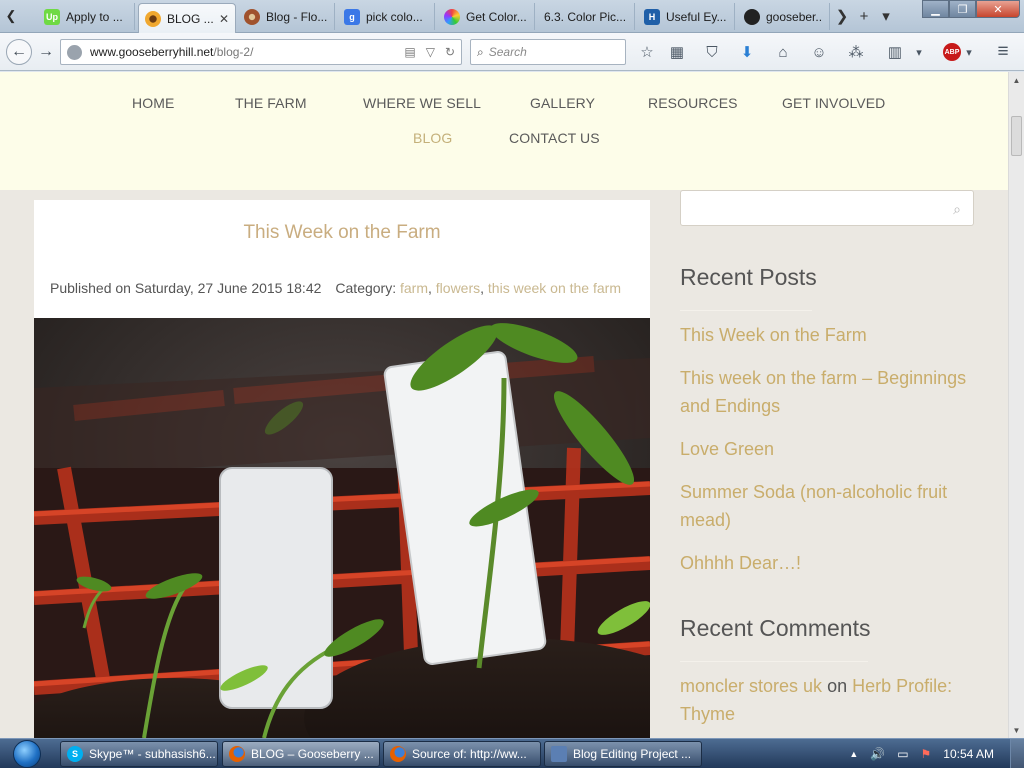 The image size is (1024, 768). I want to click on tab-scroll-left-button: ❮, so click(11, 16).